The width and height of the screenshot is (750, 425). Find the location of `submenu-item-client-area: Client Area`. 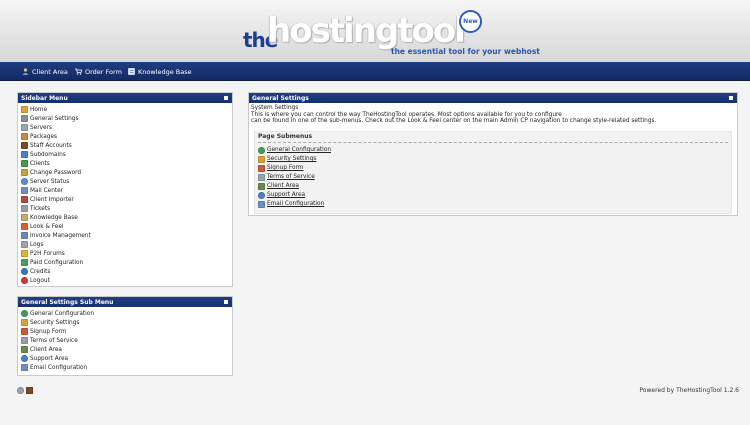

submenu-item-client-area: Client Area is located at coordinates (125, 349).